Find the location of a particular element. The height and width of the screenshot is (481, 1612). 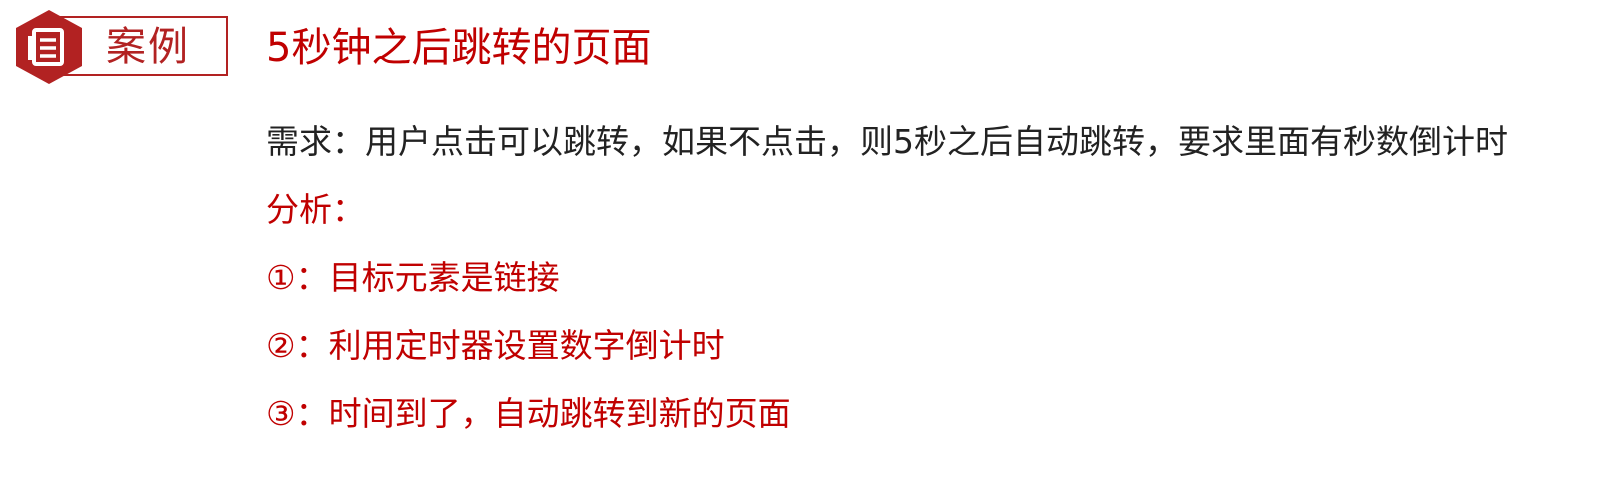

analysis-step-2: ②：利用定时器设置数字倒计时 is located at coordinates (495, 345).